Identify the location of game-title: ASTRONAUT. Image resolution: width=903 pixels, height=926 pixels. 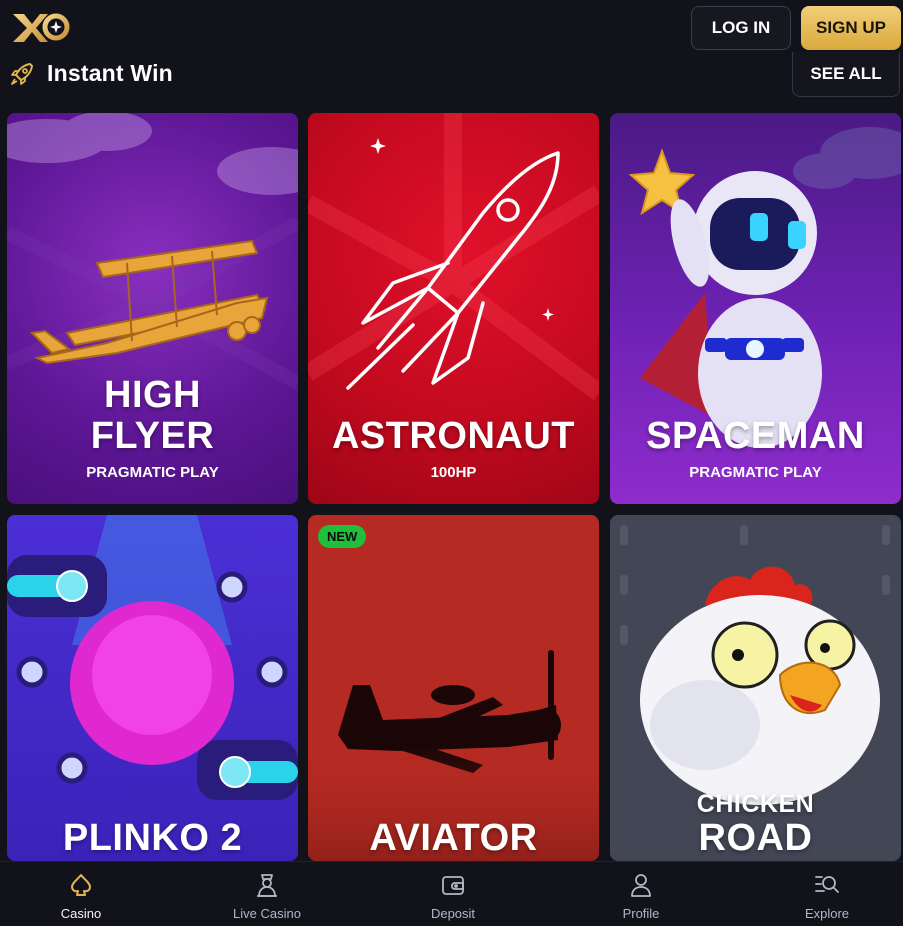
(453, 436).